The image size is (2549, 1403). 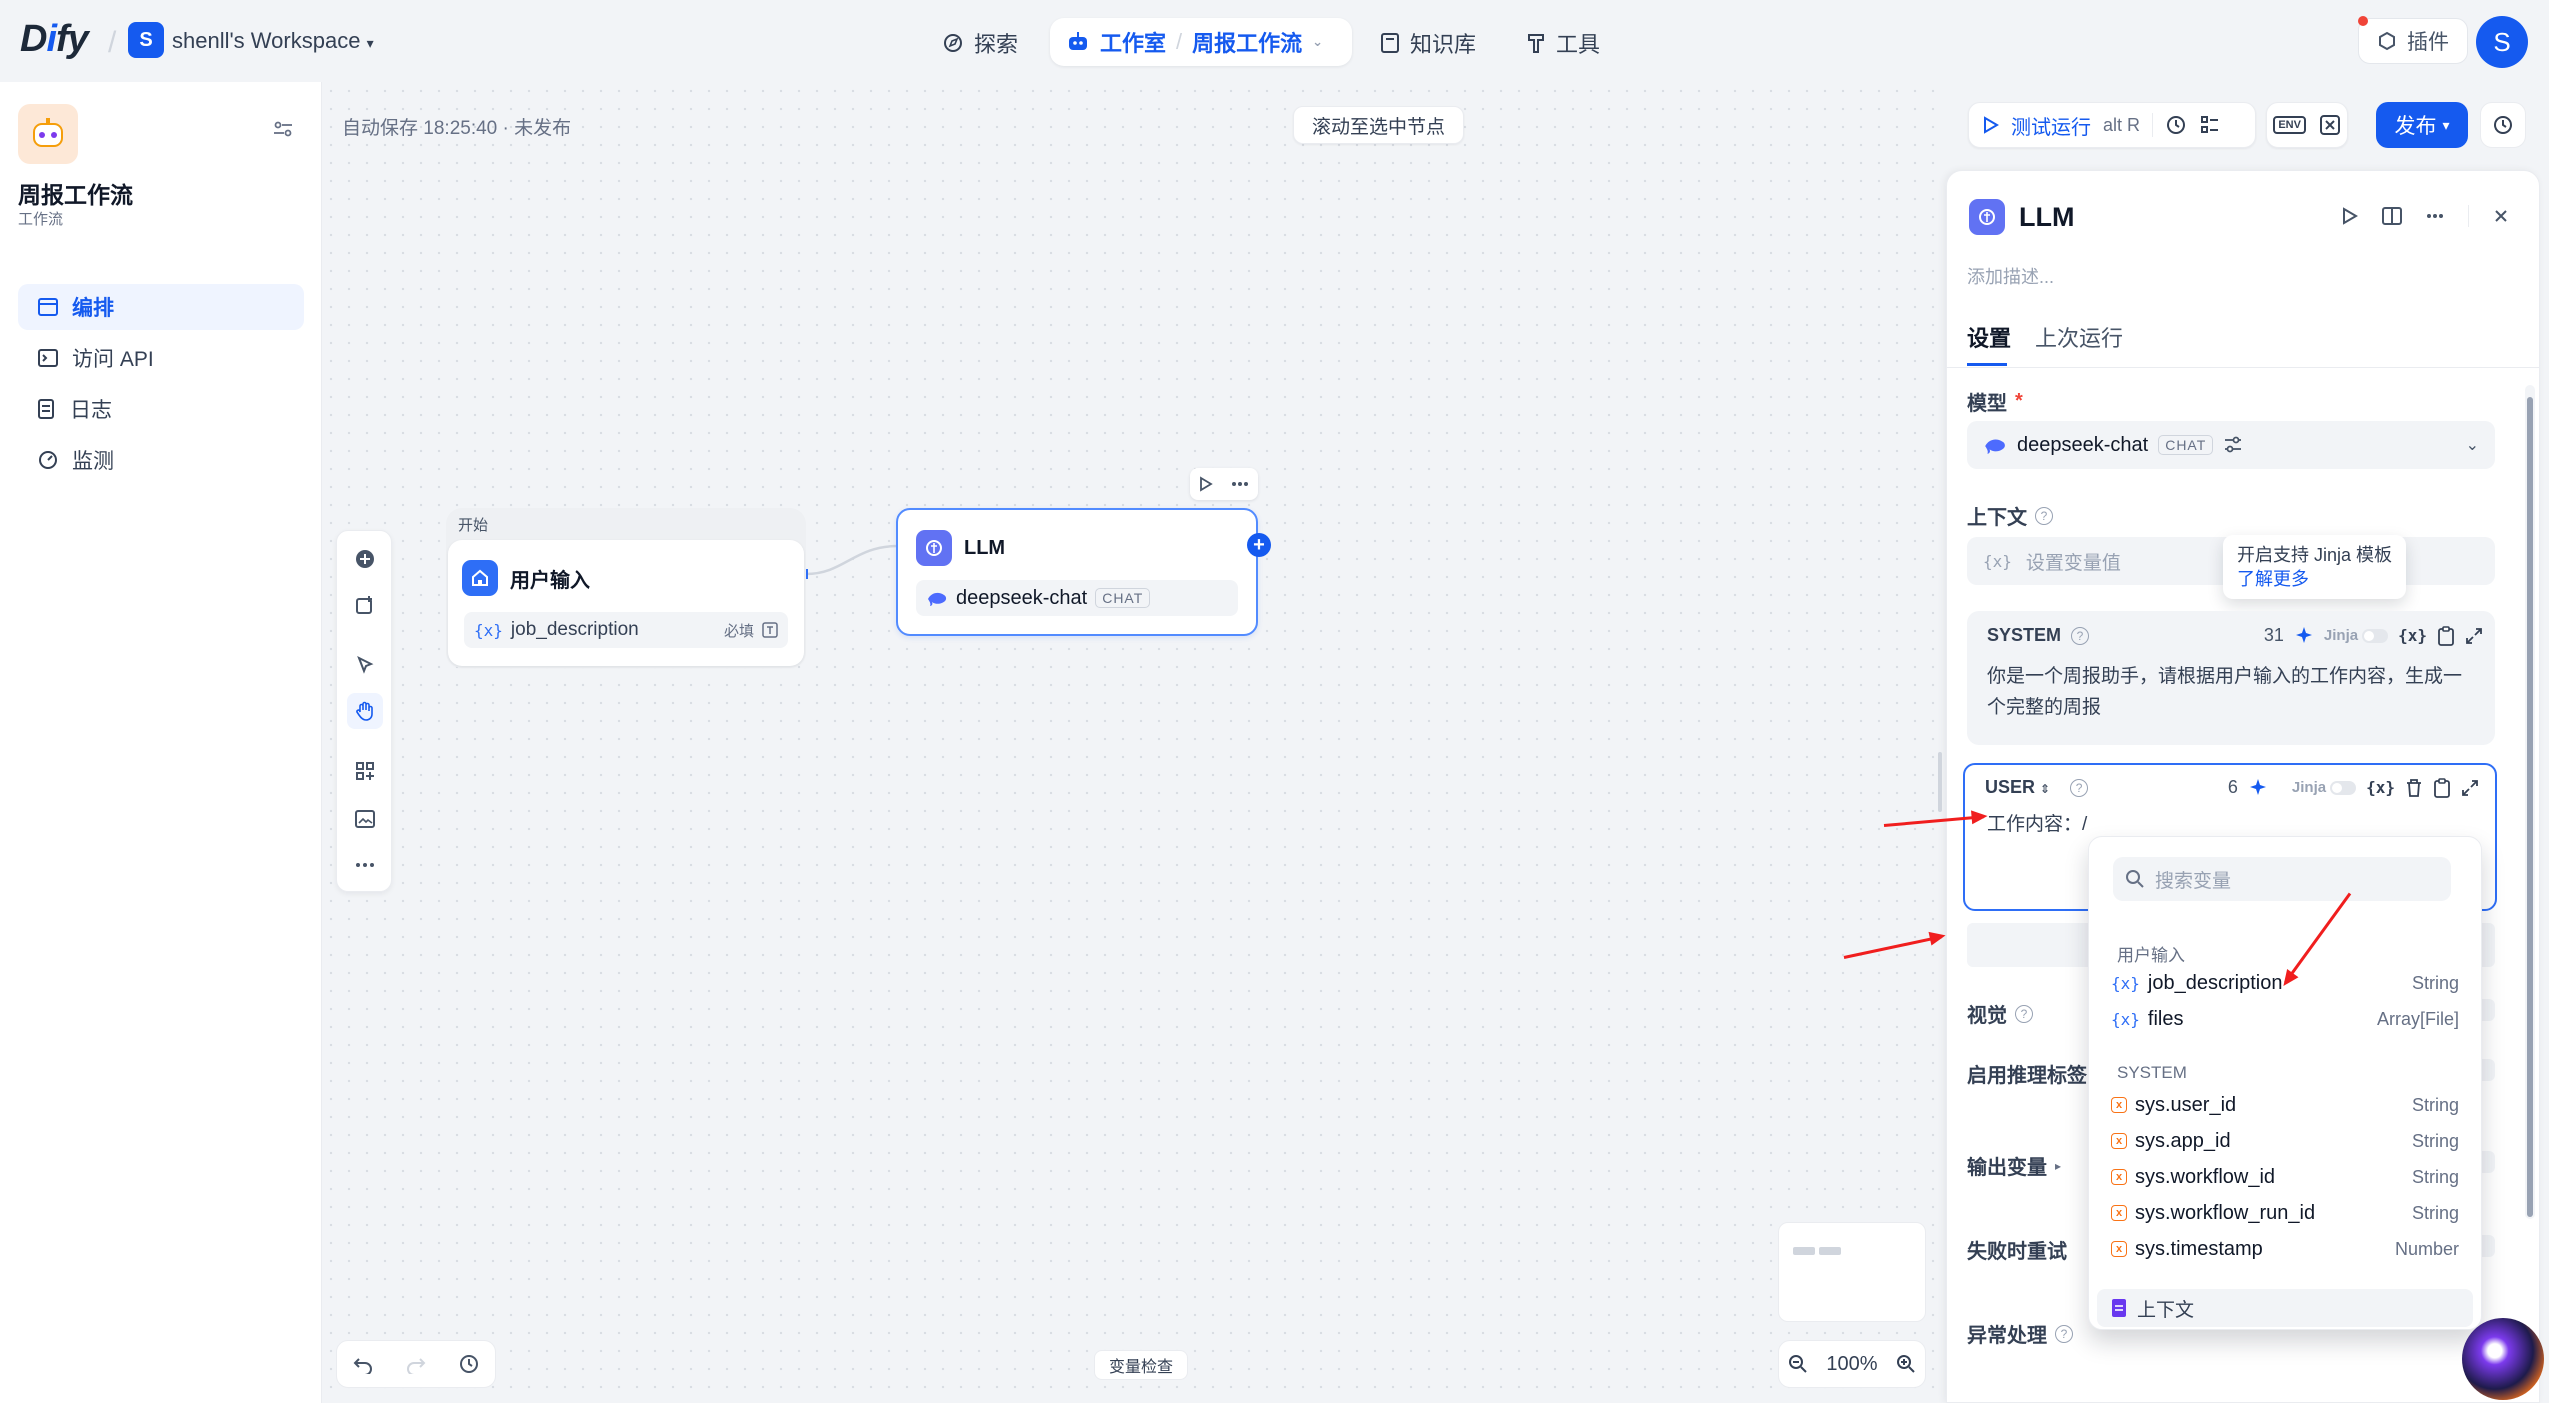 I want to click on token-count: 31, so click(x=2273, y=635).